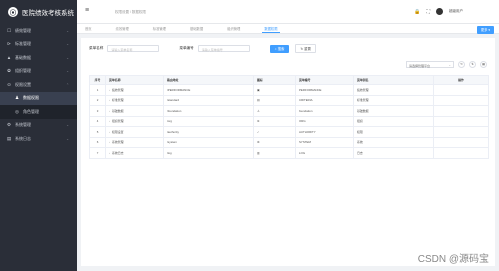 This screenshot has width=499, height=271. I want to click on table-row: 1 › 绩效管理 /PERFORMANCE ▣ PERFORMANCE 绩效管理, so click(289, 90).